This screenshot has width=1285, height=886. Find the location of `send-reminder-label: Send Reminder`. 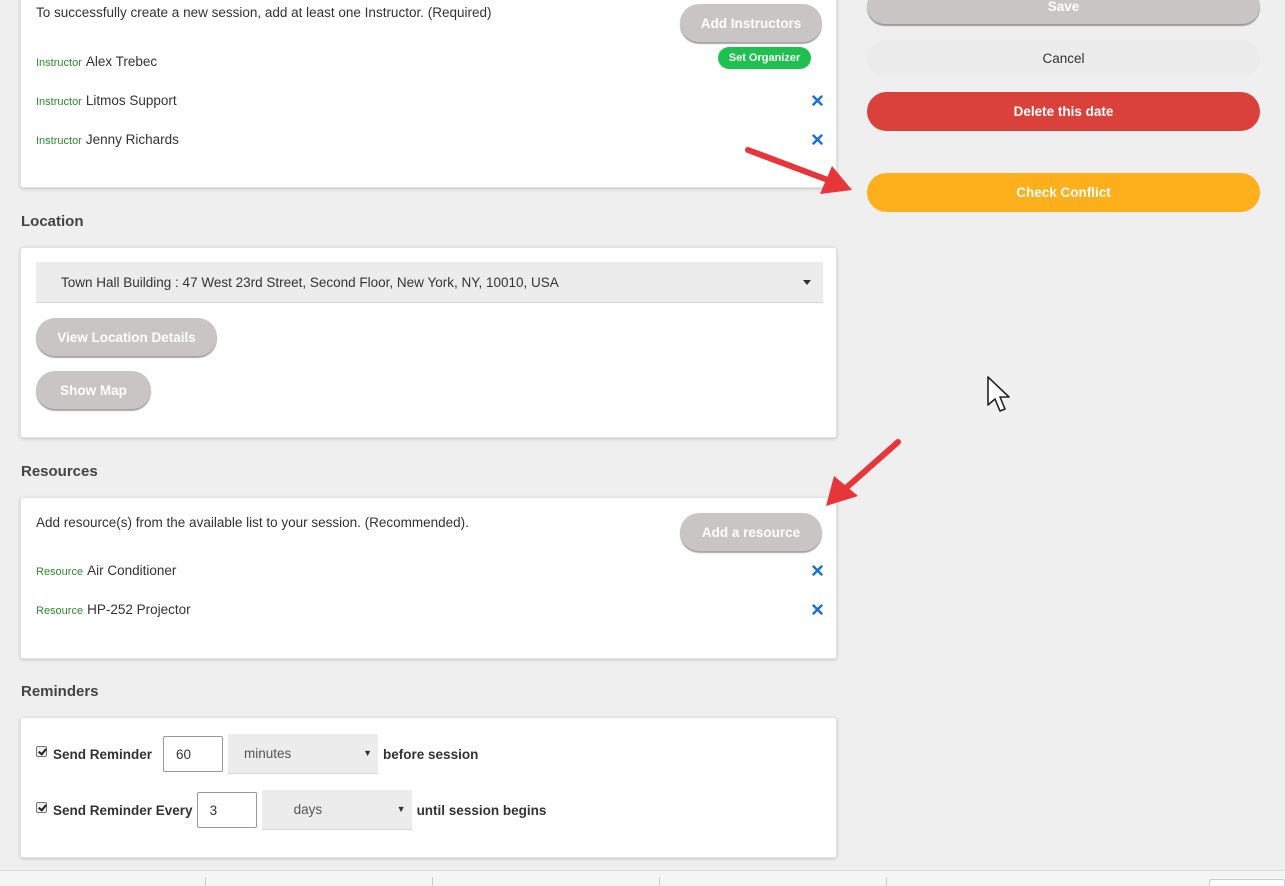

send-reminder-label: Send Reminder is located at coordinates (103, 754).